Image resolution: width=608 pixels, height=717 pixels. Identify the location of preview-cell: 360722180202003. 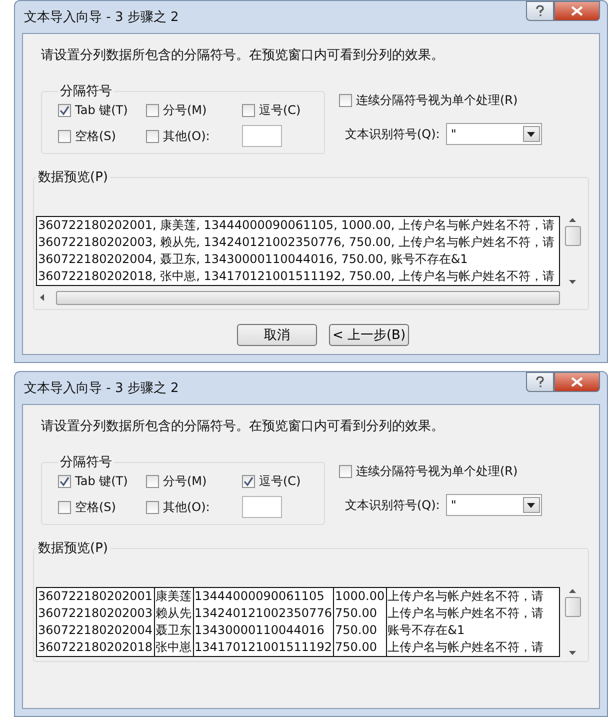
(95, 613).